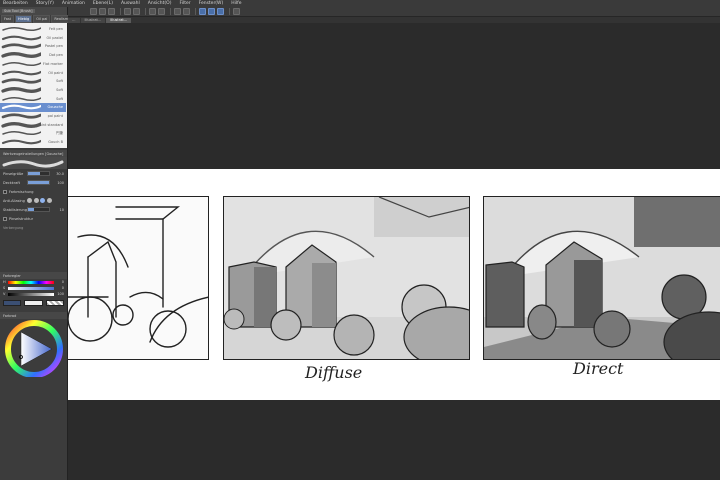 The image size is (720, 480). What do you see at coordinates (33, 64) in the screenshot?
I see `brush-item: Flat marker` at bounding box center [33, 64].